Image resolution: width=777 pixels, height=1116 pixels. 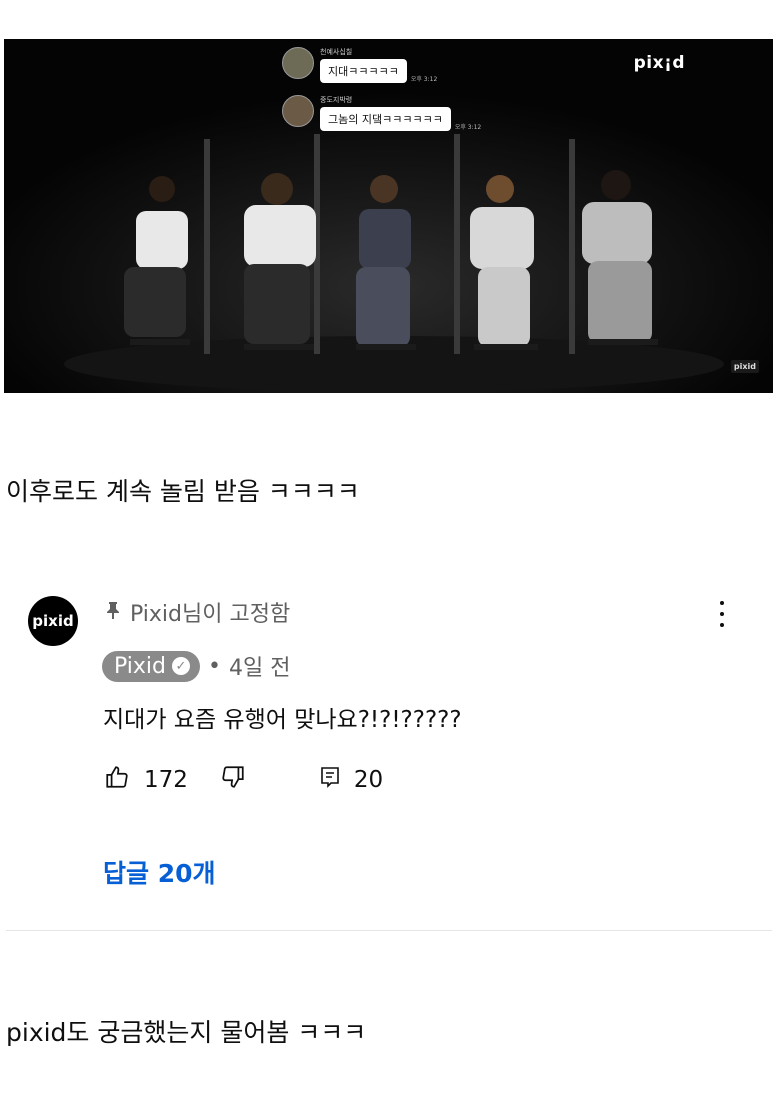 I want to click on divider, so click(x=389, y=930).